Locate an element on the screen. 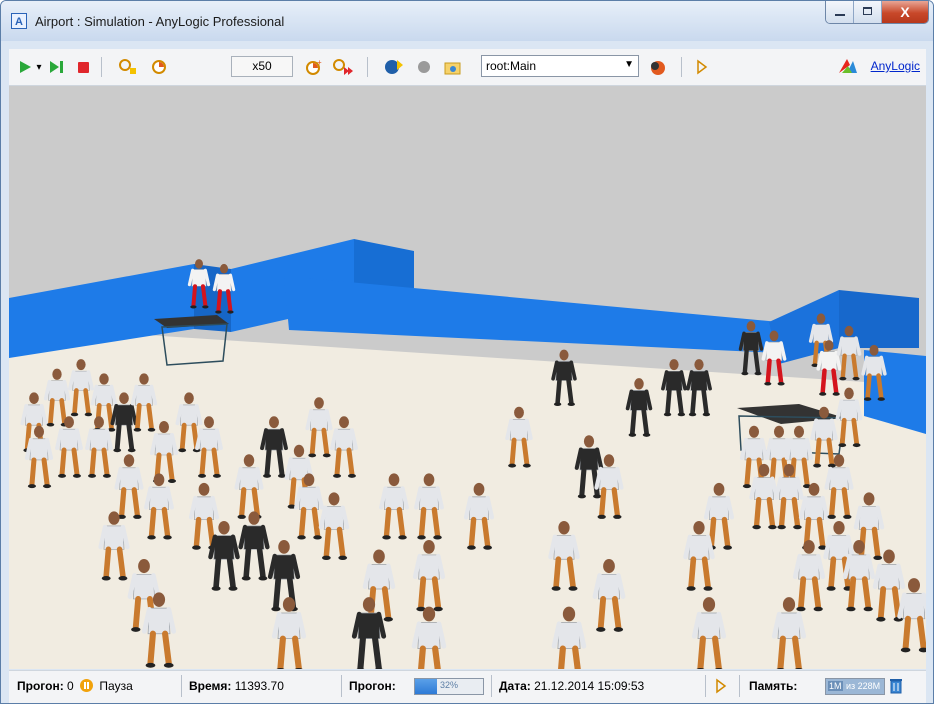 This screenshot has height=704, width=934. maximize-icon is located at coordinates (867, 11).